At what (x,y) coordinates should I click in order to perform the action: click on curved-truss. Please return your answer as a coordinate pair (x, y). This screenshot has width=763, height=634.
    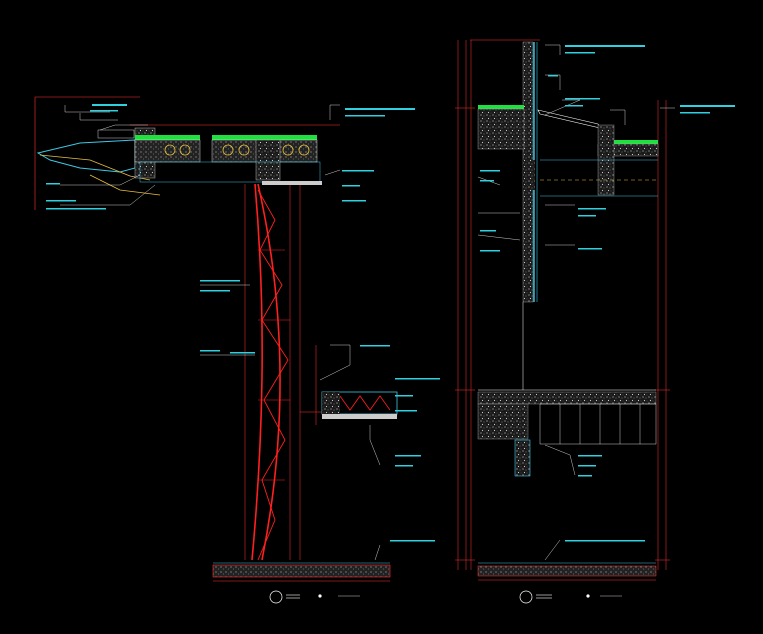
    Looking at the image, I should click on (283, 371).